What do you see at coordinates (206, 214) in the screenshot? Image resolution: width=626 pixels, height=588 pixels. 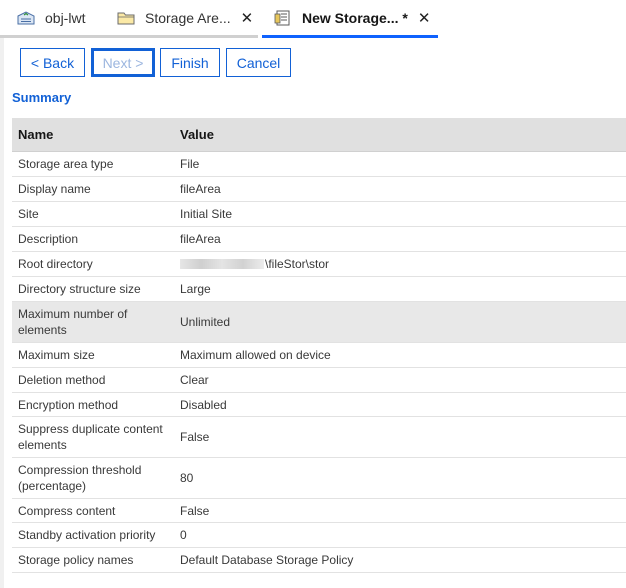 I see `row-value: Initial Site` at bounding box center [206, 214].